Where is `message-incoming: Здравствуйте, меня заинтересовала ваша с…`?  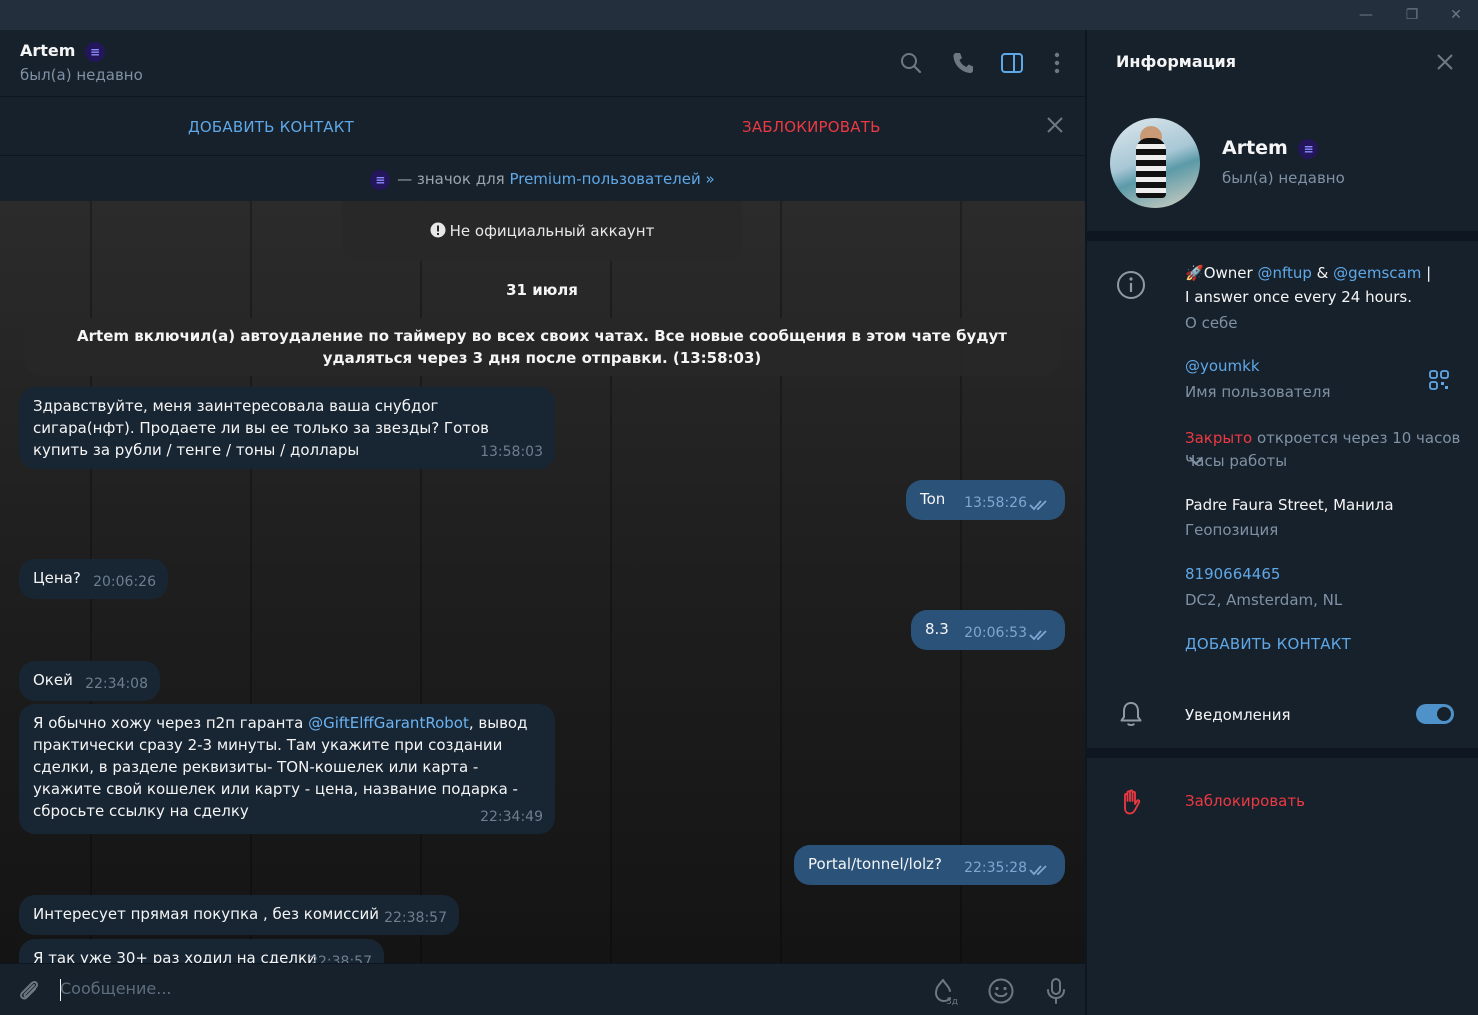
message-incoming: Здравствуйте, меня заинтересовала ваша с… is located at coordinates (287, 428).